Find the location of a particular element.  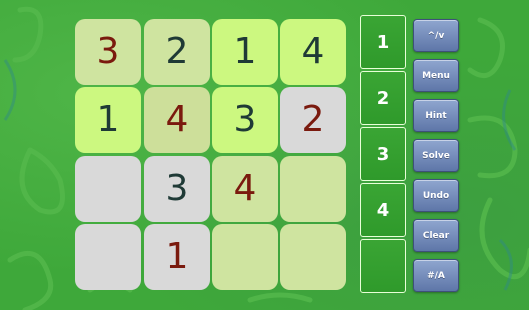

number-button: 3 is located at coordinates (383, 154).